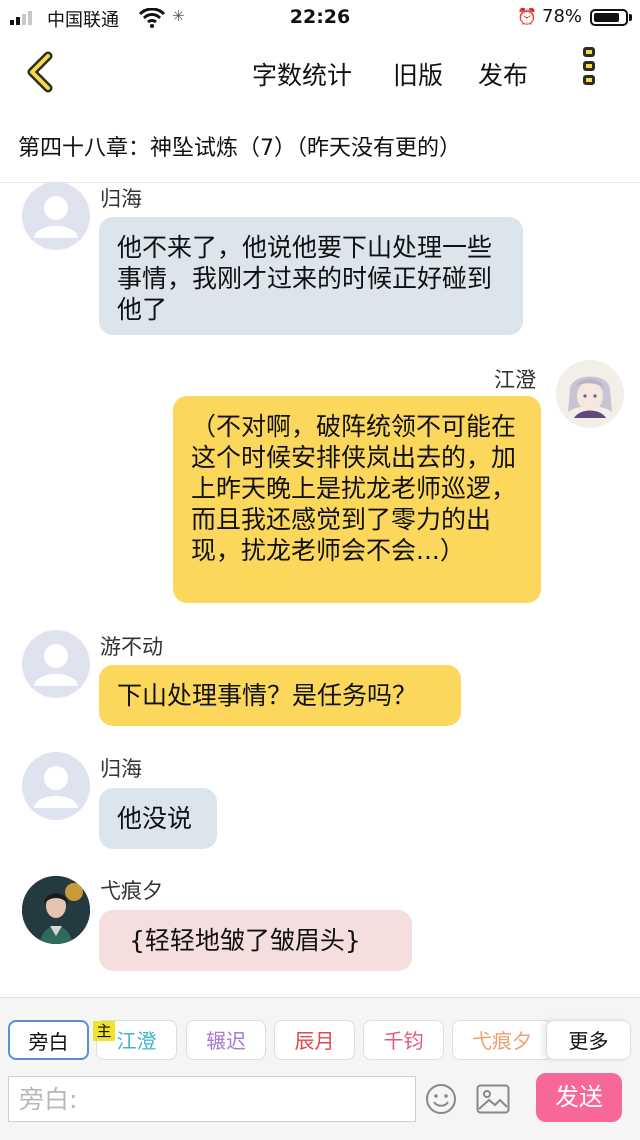 The width and height of the screenshot is (640, 1140). Describe the element at coordinates (104, 1031) in the screenshot. I see `main-role-badge: 主` at that location.